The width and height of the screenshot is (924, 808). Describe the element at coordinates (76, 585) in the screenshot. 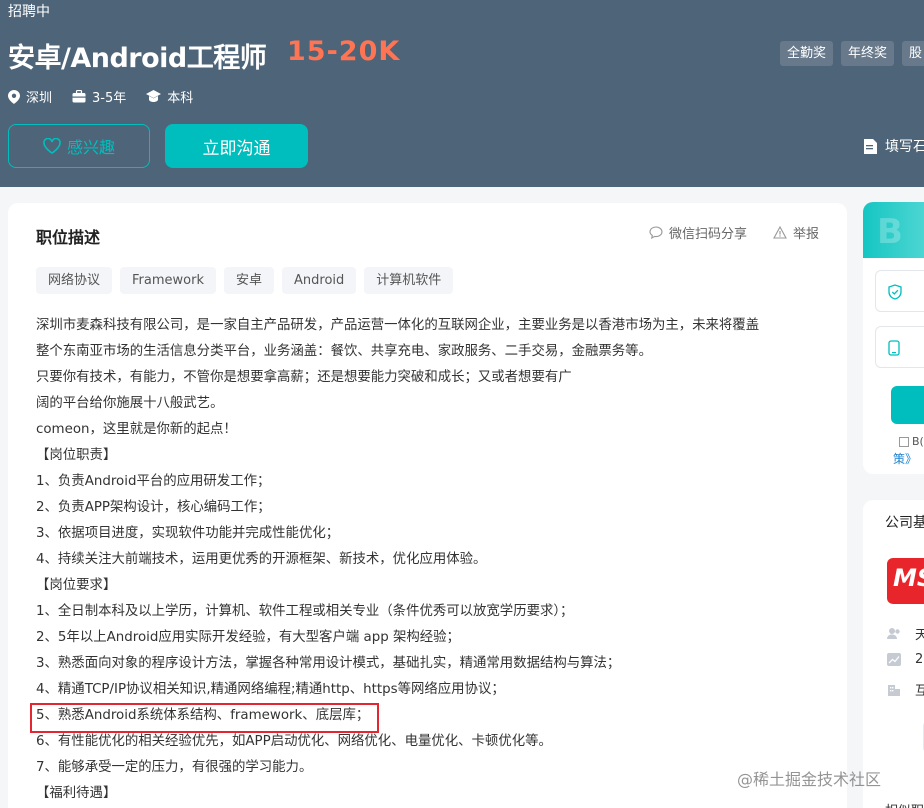

I see `description-line: 【岗位要求】` at that location.